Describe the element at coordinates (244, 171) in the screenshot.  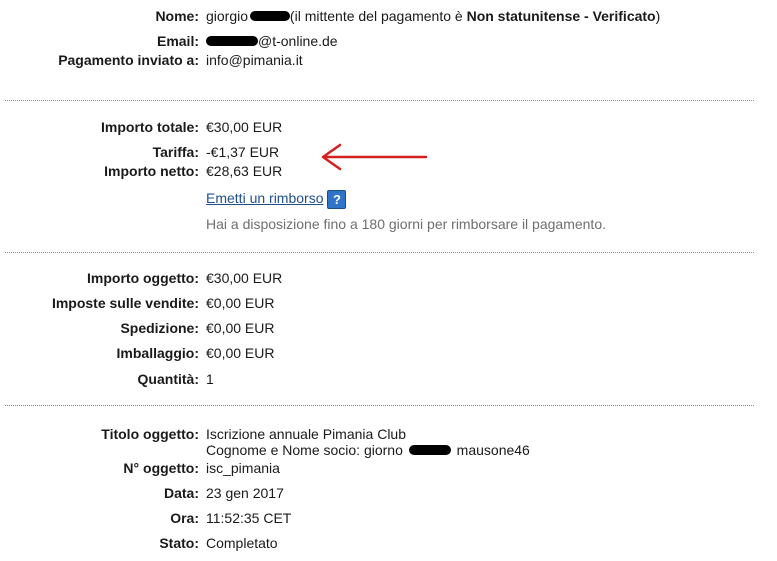
I see `net-value: €28,63 EUR` at that location.